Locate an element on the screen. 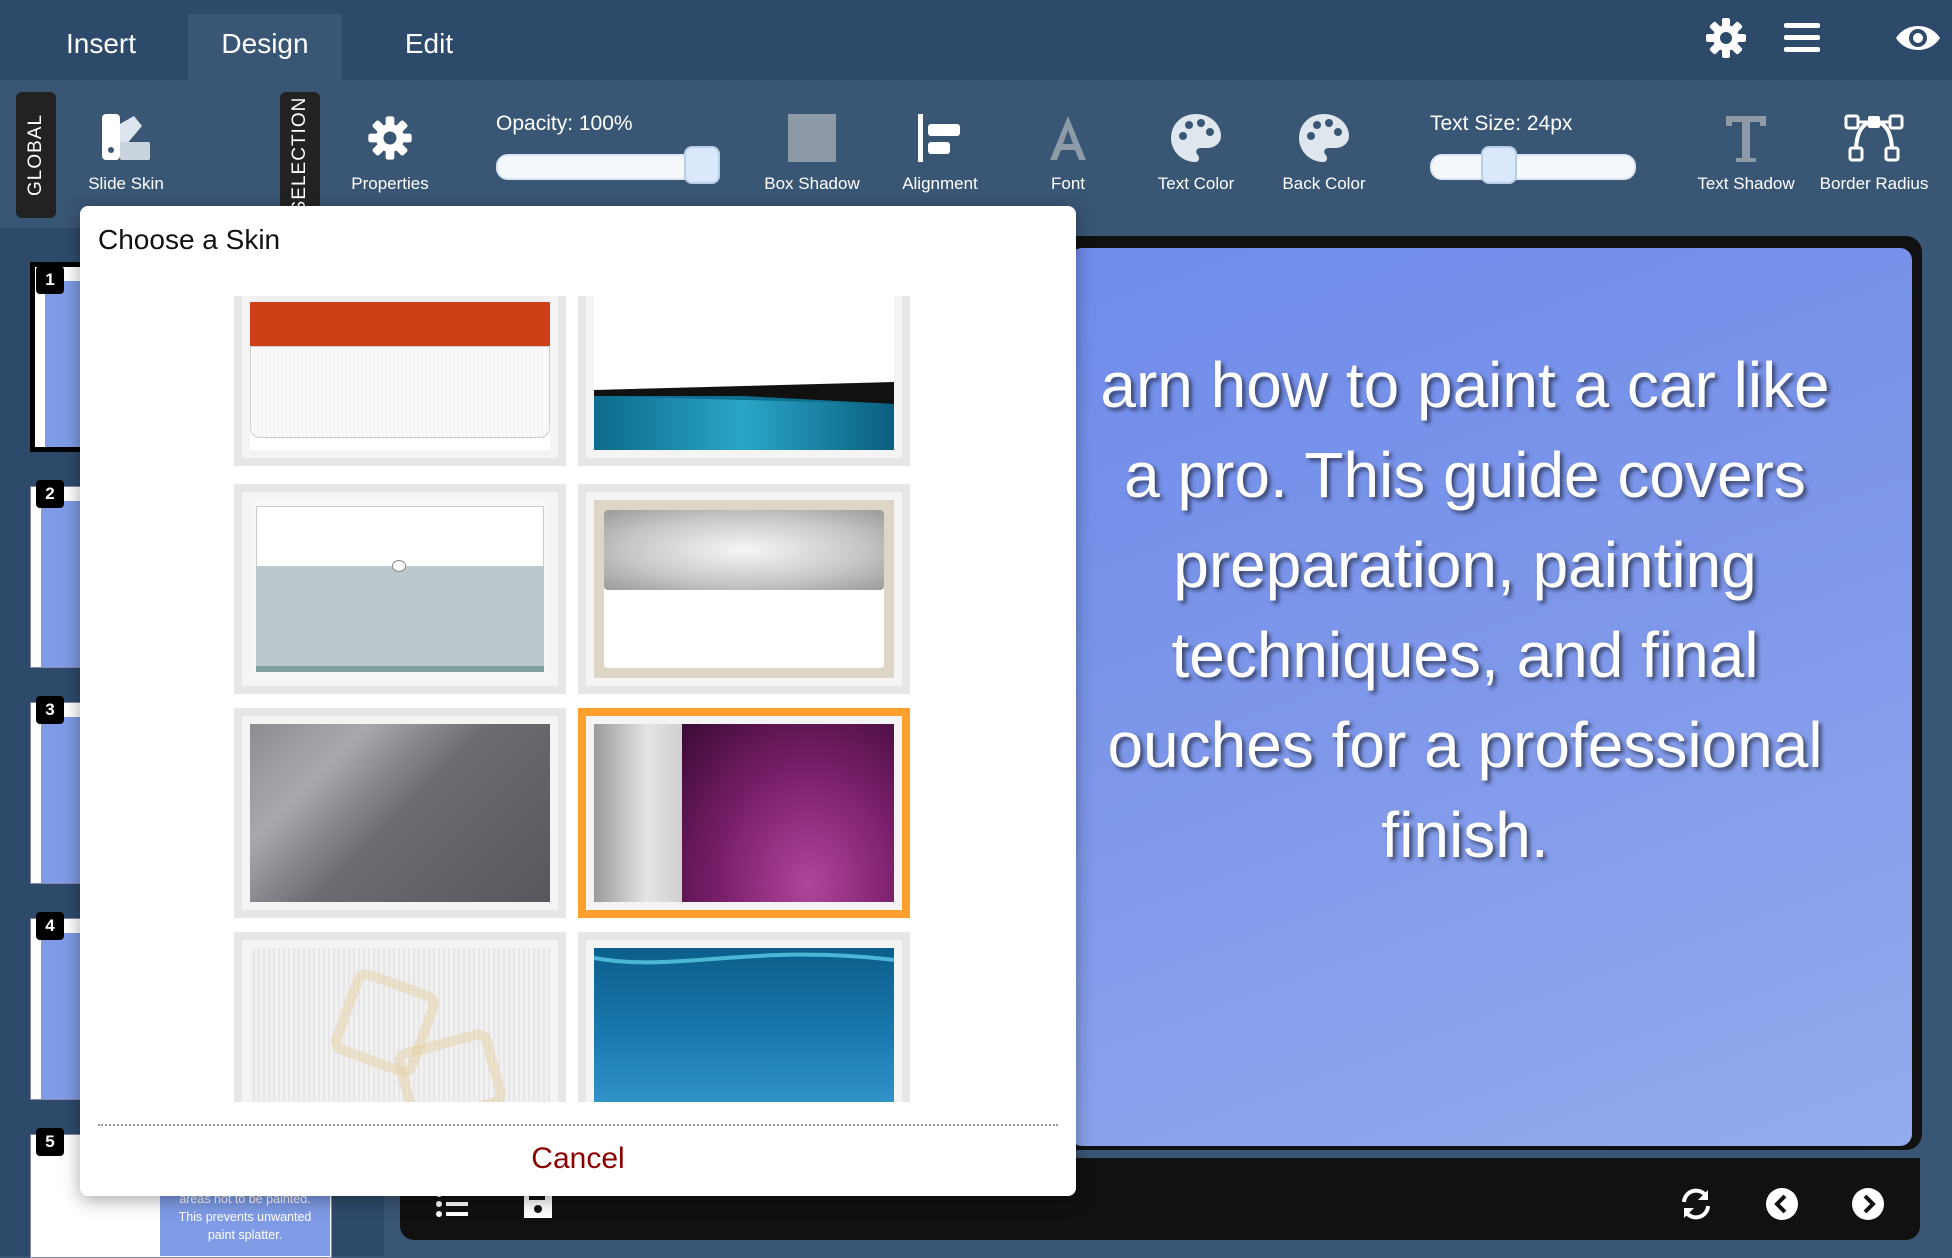 This screenshot has height=1258, width=1952. slide-text-line: a pro. This guide covers is located at coordinates (1465, 475).